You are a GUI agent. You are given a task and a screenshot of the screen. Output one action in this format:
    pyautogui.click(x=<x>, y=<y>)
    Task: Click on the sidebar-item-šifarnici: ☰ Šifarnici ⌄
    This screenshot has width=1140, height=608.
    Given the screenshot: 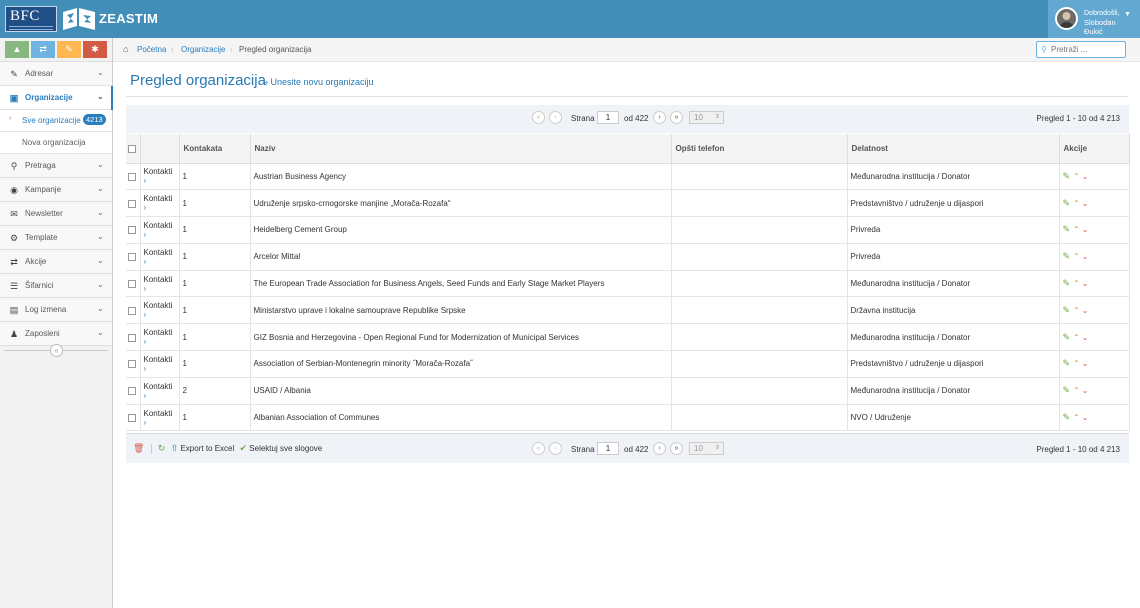 What is the action you would take?
    pyautogui.click(x=56, y=286)
    